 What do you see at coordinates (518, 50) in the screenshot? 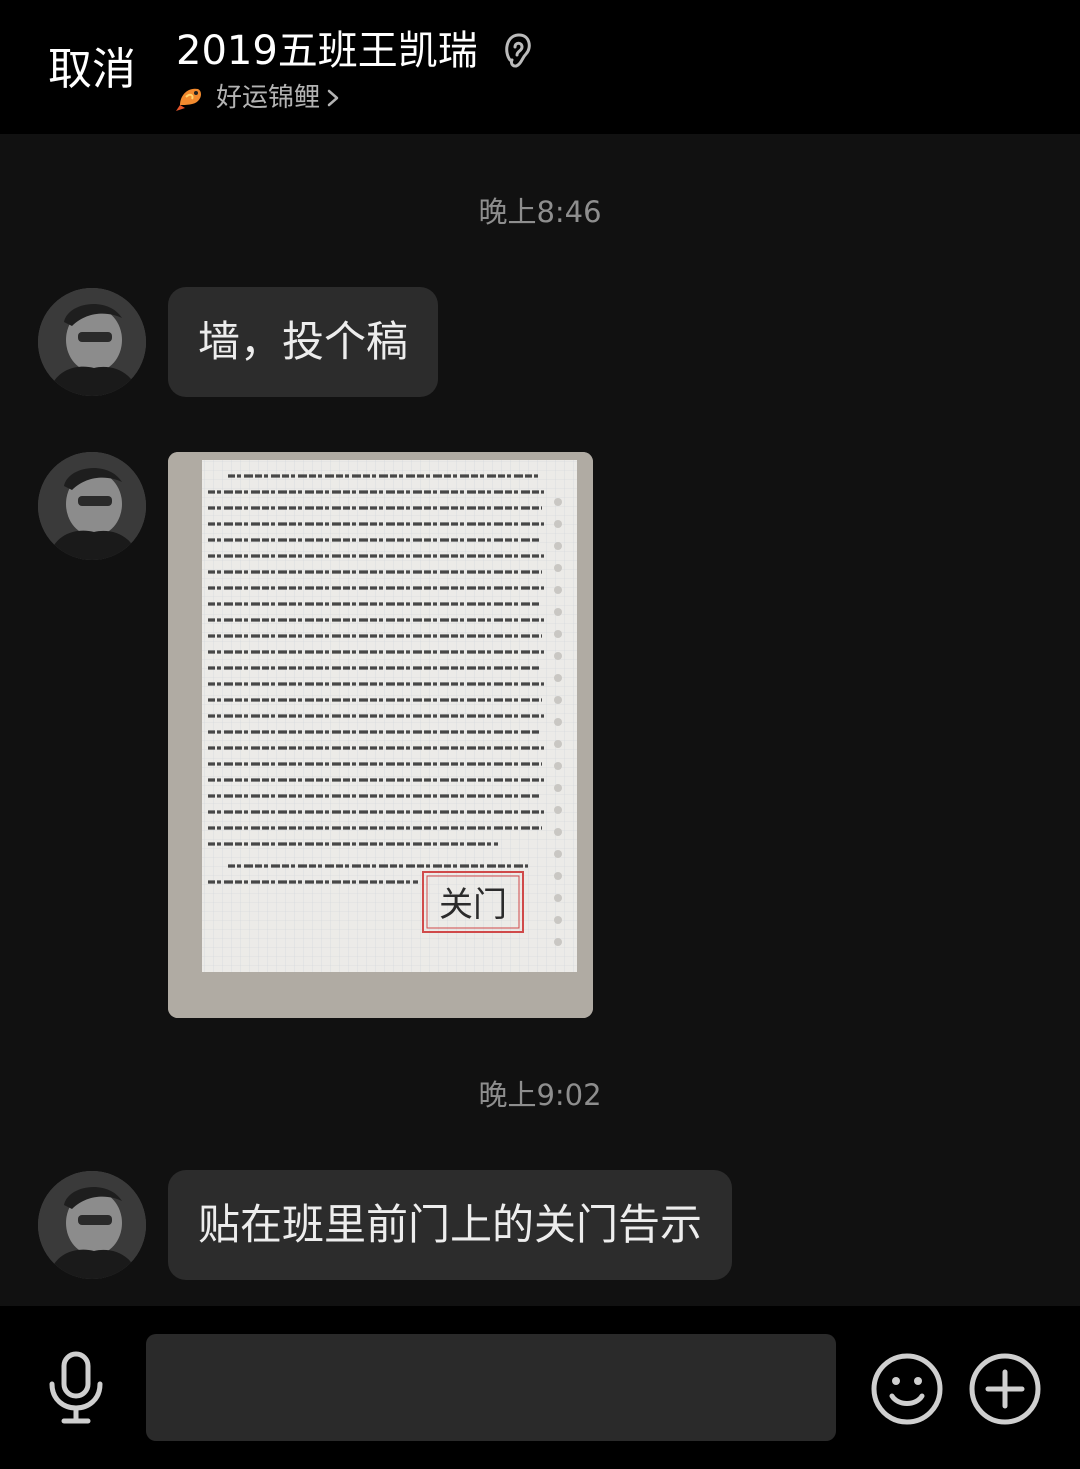
I see `ear-icon` at bounding box center [518, 50].